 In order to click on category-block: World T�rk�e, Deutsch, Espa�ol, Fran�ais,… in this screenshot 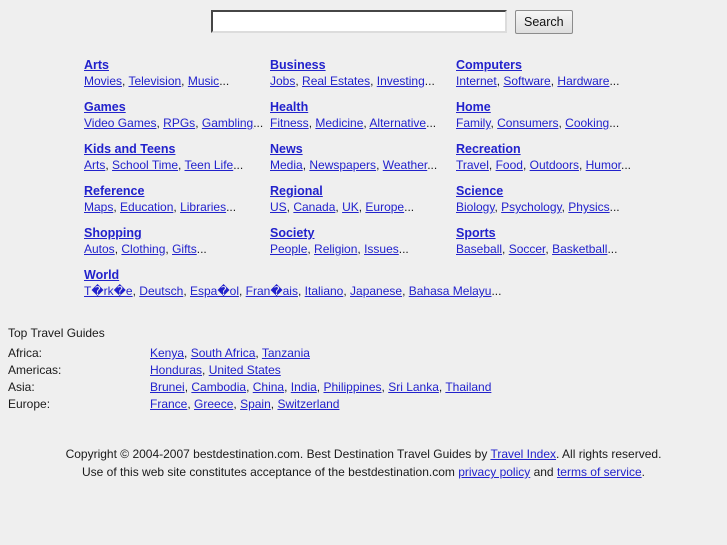, I will do `click(292, 289)`.